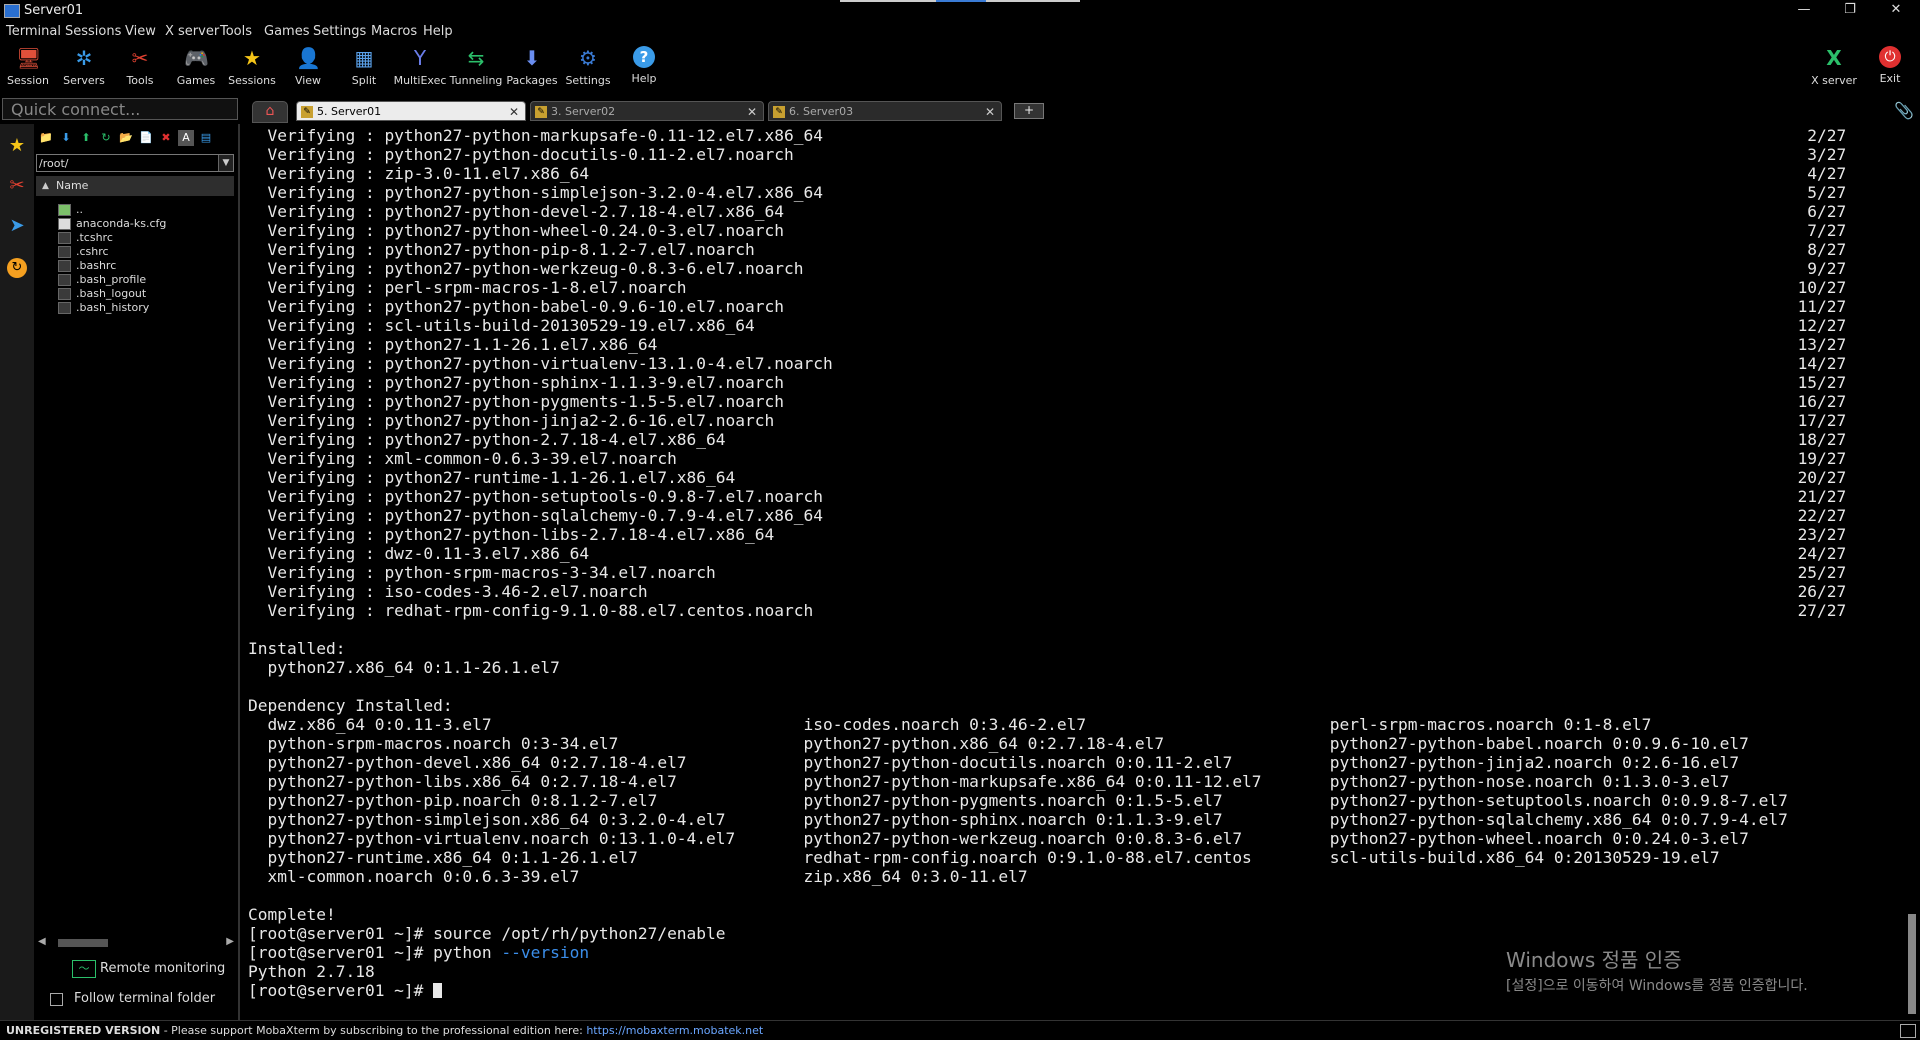 This screenshot has height=1040, width=1920. I want to click on games-icon: 🎮, so click(196, 58).